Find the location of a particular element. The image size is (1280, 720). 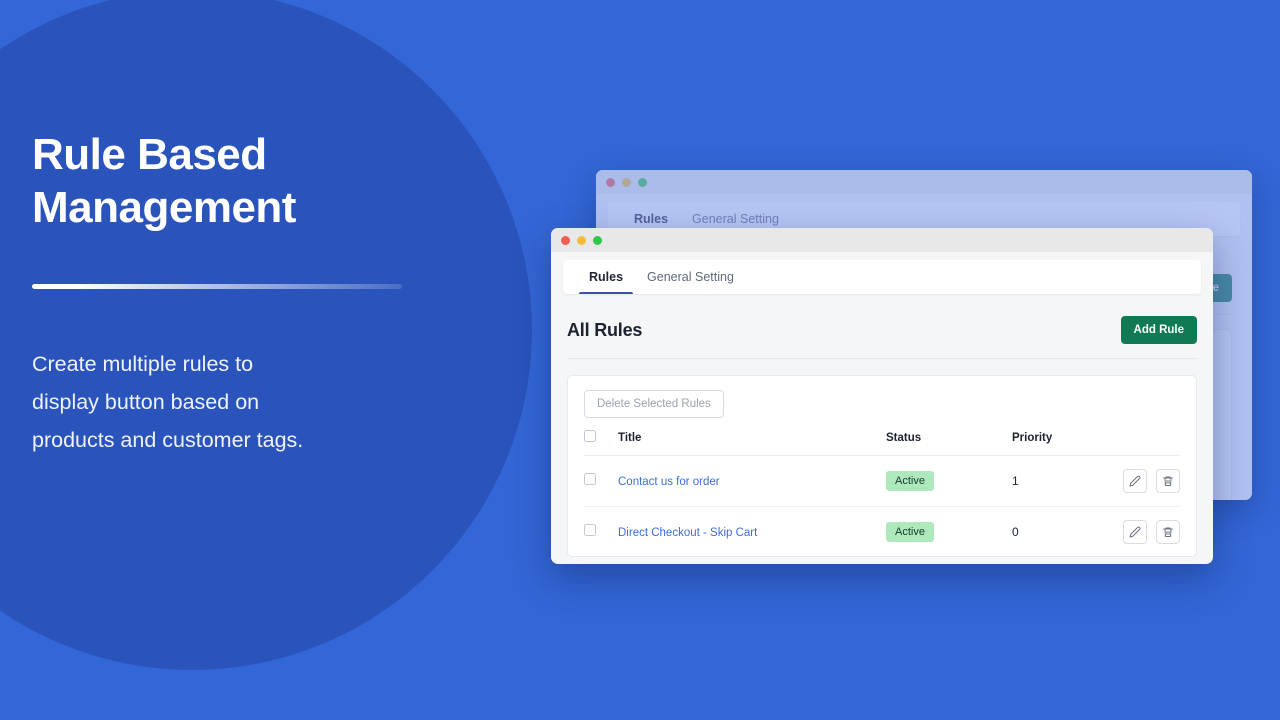

row-title-cell: Contact us for order is located at coordinates (752, 481).